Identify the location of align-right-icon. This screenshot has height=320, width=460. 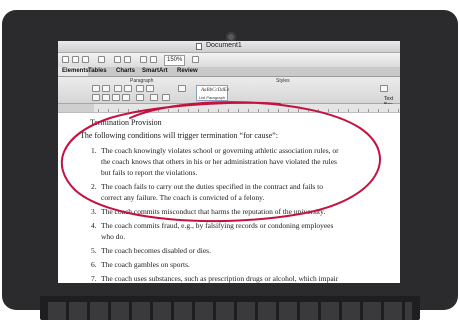
(116, 97).